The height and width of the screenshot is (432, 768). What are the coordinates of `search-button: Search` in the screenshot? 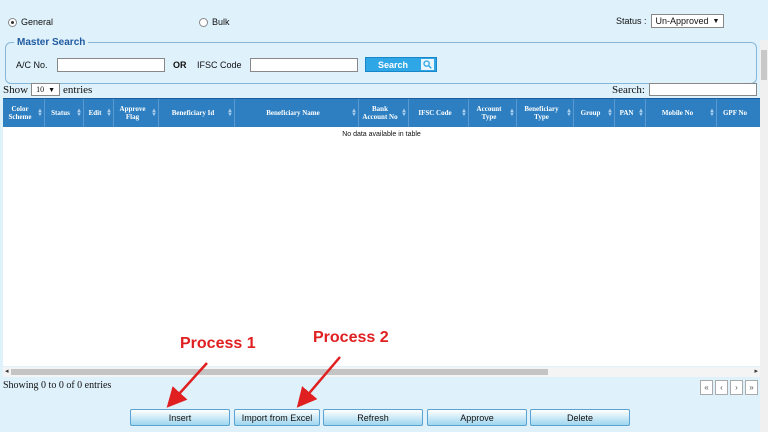 It's located at (401, 64).